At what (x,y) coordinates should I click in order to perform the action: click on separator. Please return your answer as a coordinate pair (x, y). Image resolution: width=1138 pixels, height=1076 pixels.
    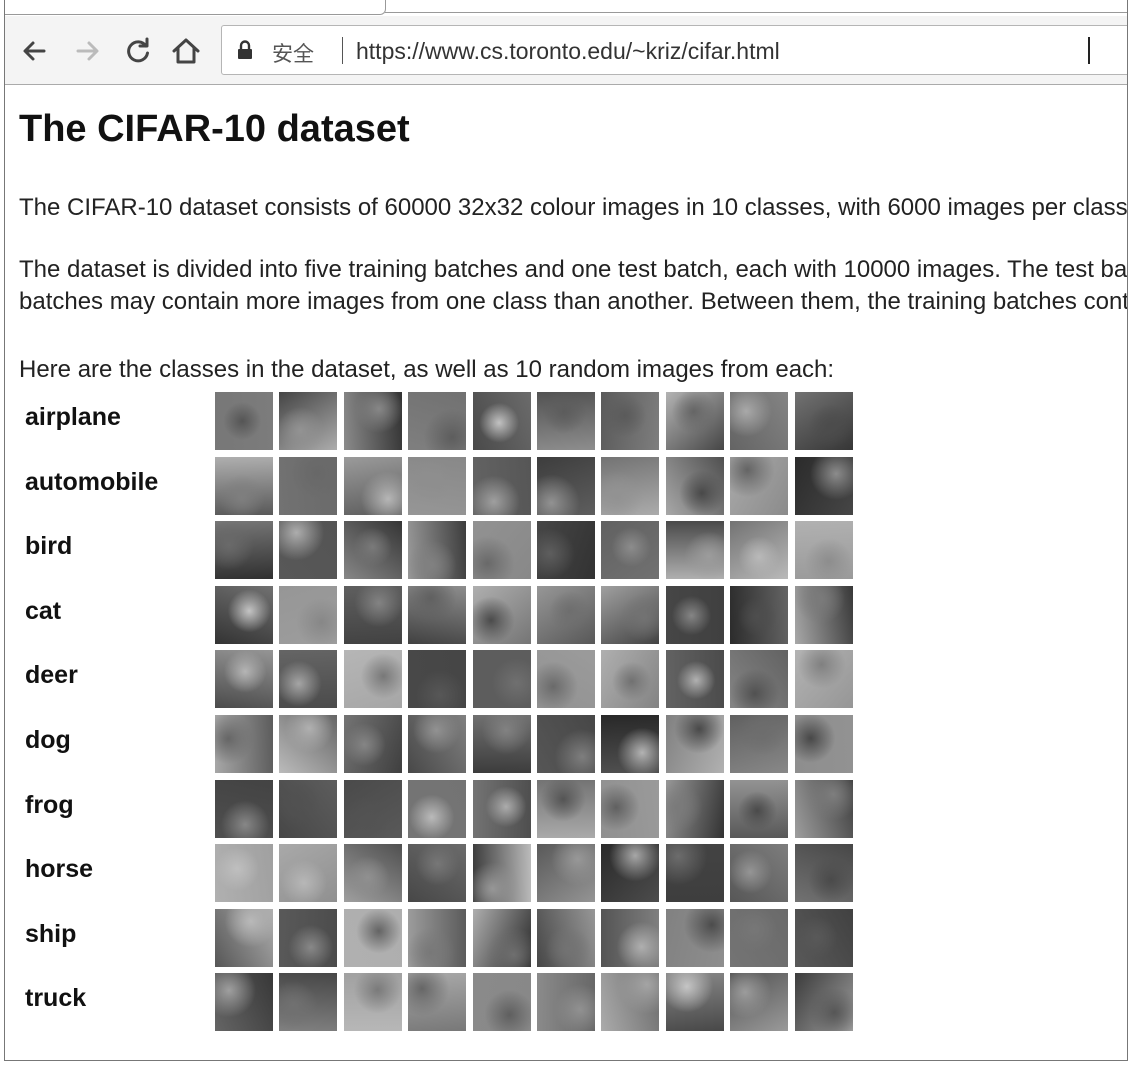
    Looking at the image, I should click on (342, 50).